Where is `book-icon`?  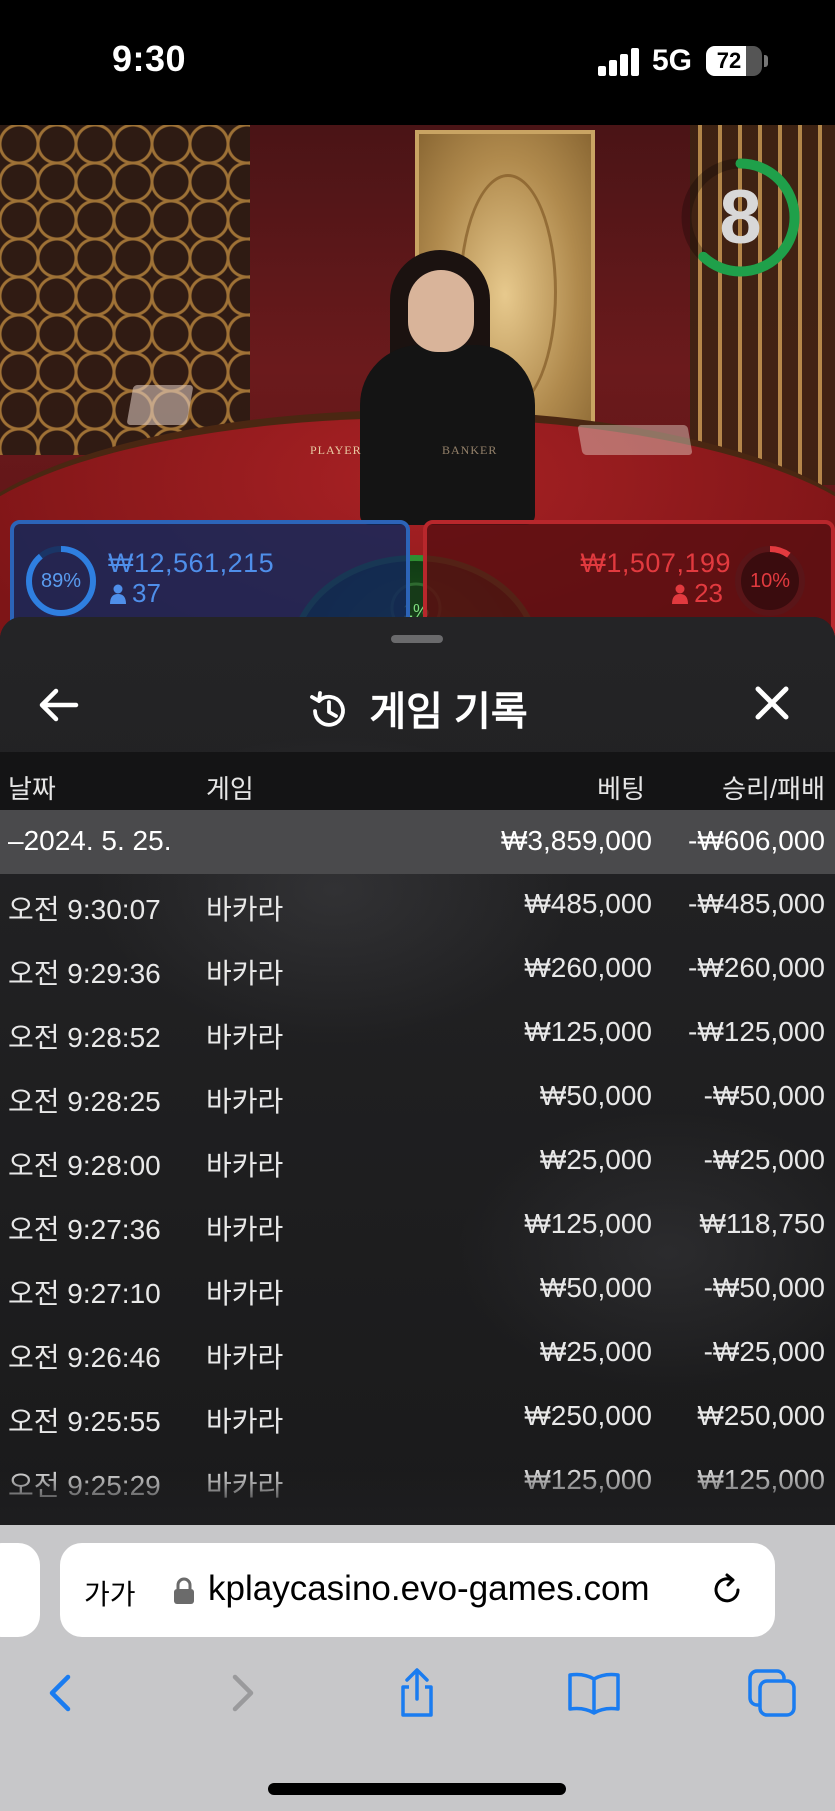
book-icon is located at coordinates (594, 1693).